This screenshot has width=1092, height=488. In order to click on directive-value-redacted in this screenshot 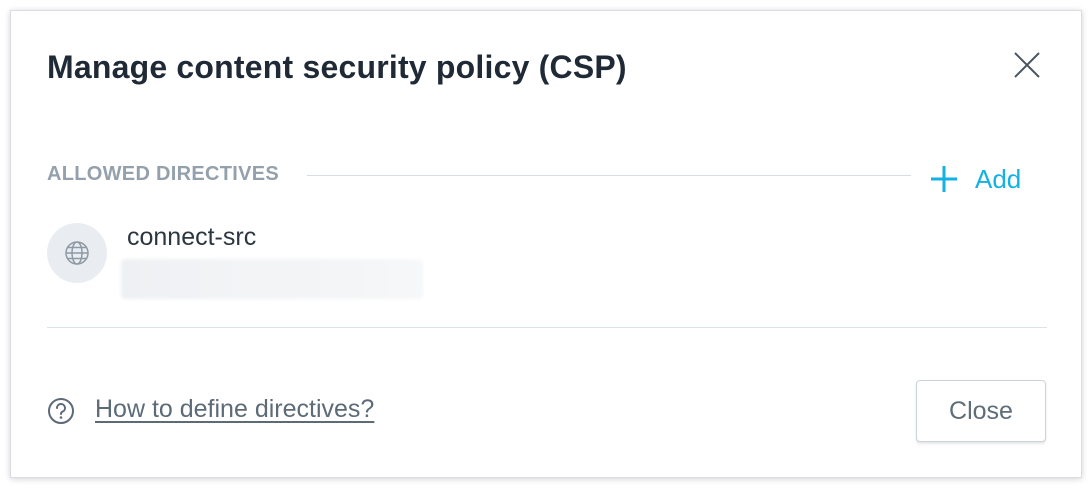, I will do `click(272, 279)`.